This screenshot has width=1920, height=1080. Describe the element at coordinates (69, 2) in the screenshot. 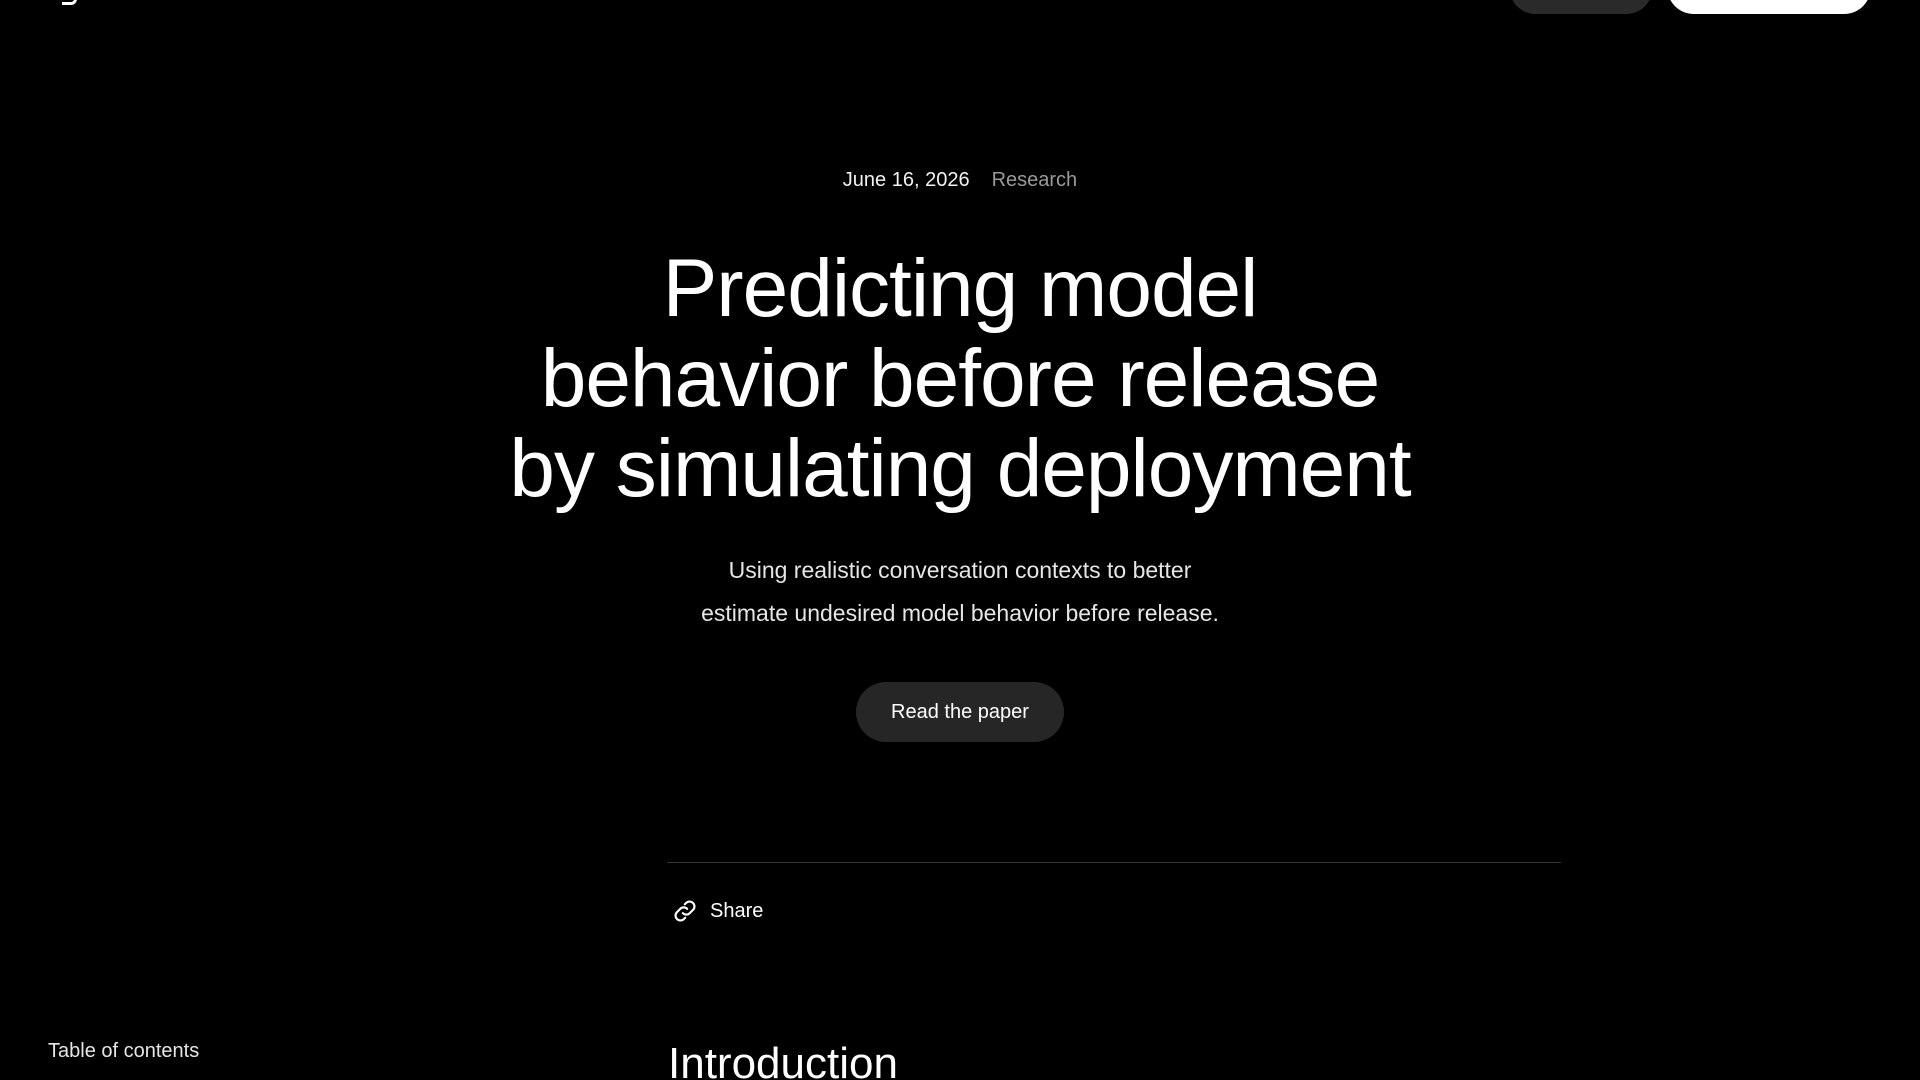

I see `logo-icon` at that location.